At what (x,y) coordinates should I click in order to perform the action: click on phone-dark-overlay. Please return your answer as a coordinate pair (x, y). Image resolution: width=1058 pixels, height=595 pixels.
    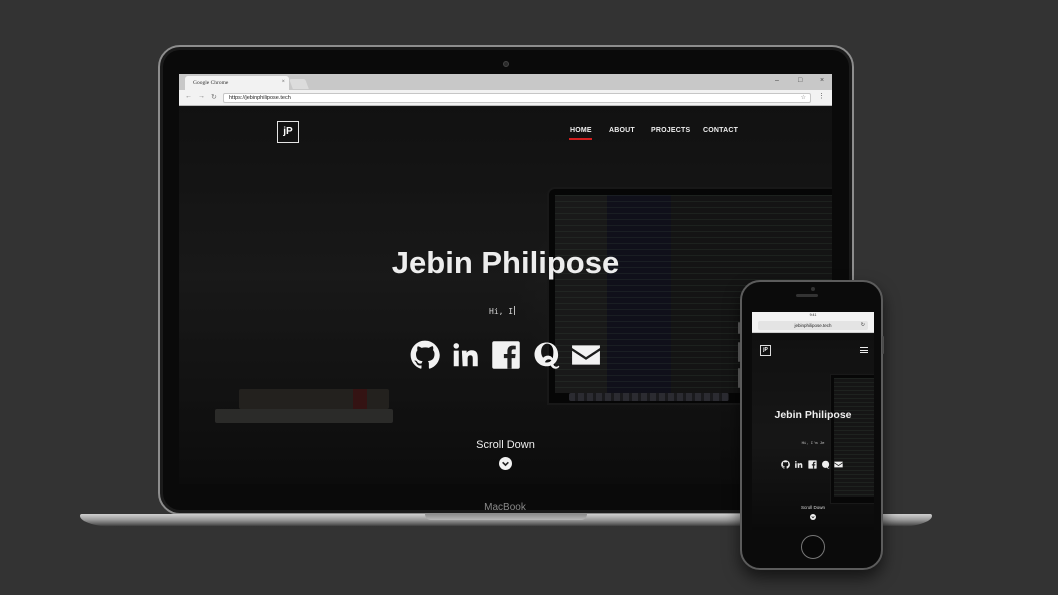
    Looking at the image, I should click on (813, 432).